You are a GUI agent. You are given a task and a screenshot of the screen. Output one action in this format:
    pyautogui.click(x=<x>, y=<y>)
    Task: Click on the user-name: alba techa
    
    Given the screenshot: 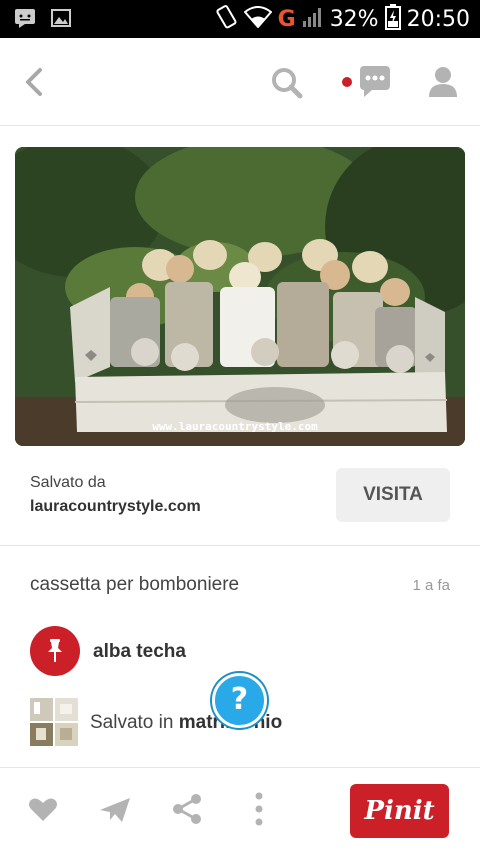 What is the action you would take?
    pyautogui.click(x=139, y=652)
    